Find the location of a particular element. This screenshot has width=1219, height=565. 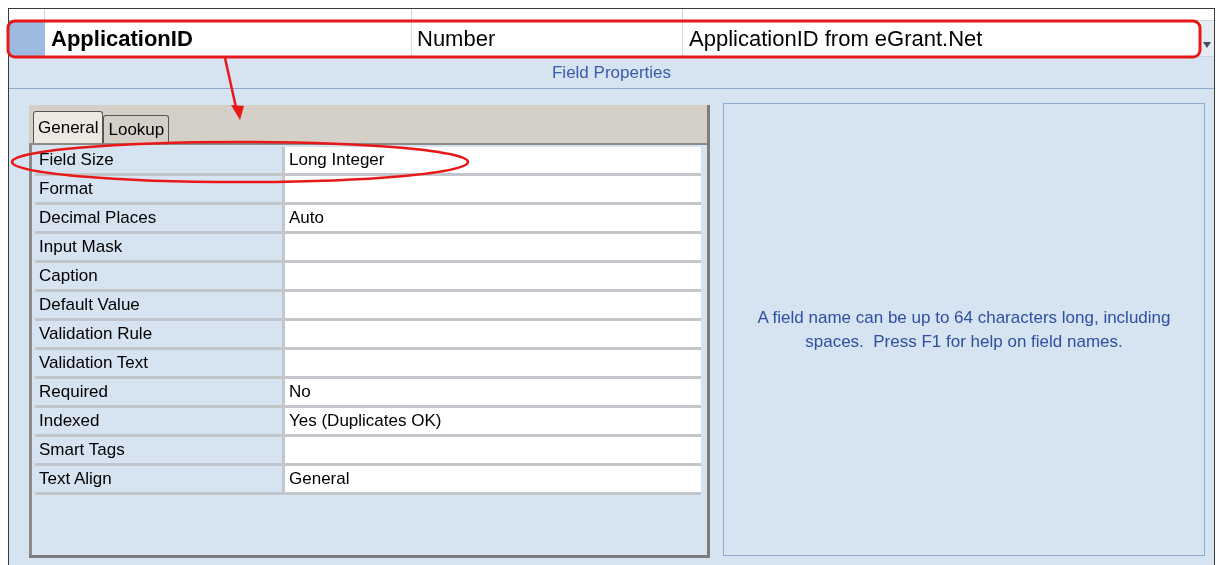

property-value-field: General is located at coordinates (493, 479).